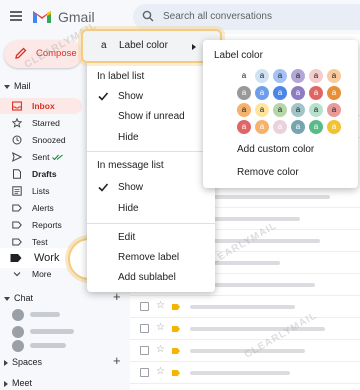 The width and height of the screenshot is (360, 390). I want to click on sidebar-item-reports: Reports, so click(41, 225).